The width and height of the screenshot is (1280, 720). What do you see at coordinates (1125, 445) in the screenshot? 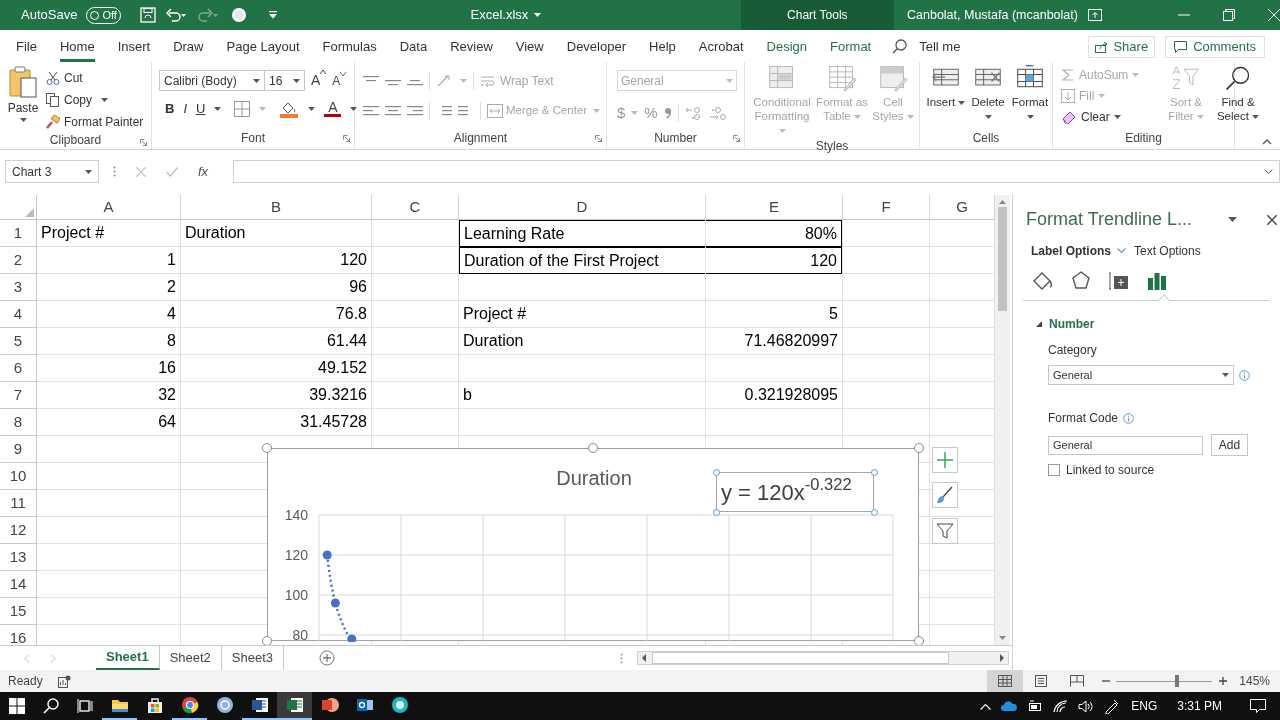
I see `format-code-field: General` at bounding box center [1125, 445].